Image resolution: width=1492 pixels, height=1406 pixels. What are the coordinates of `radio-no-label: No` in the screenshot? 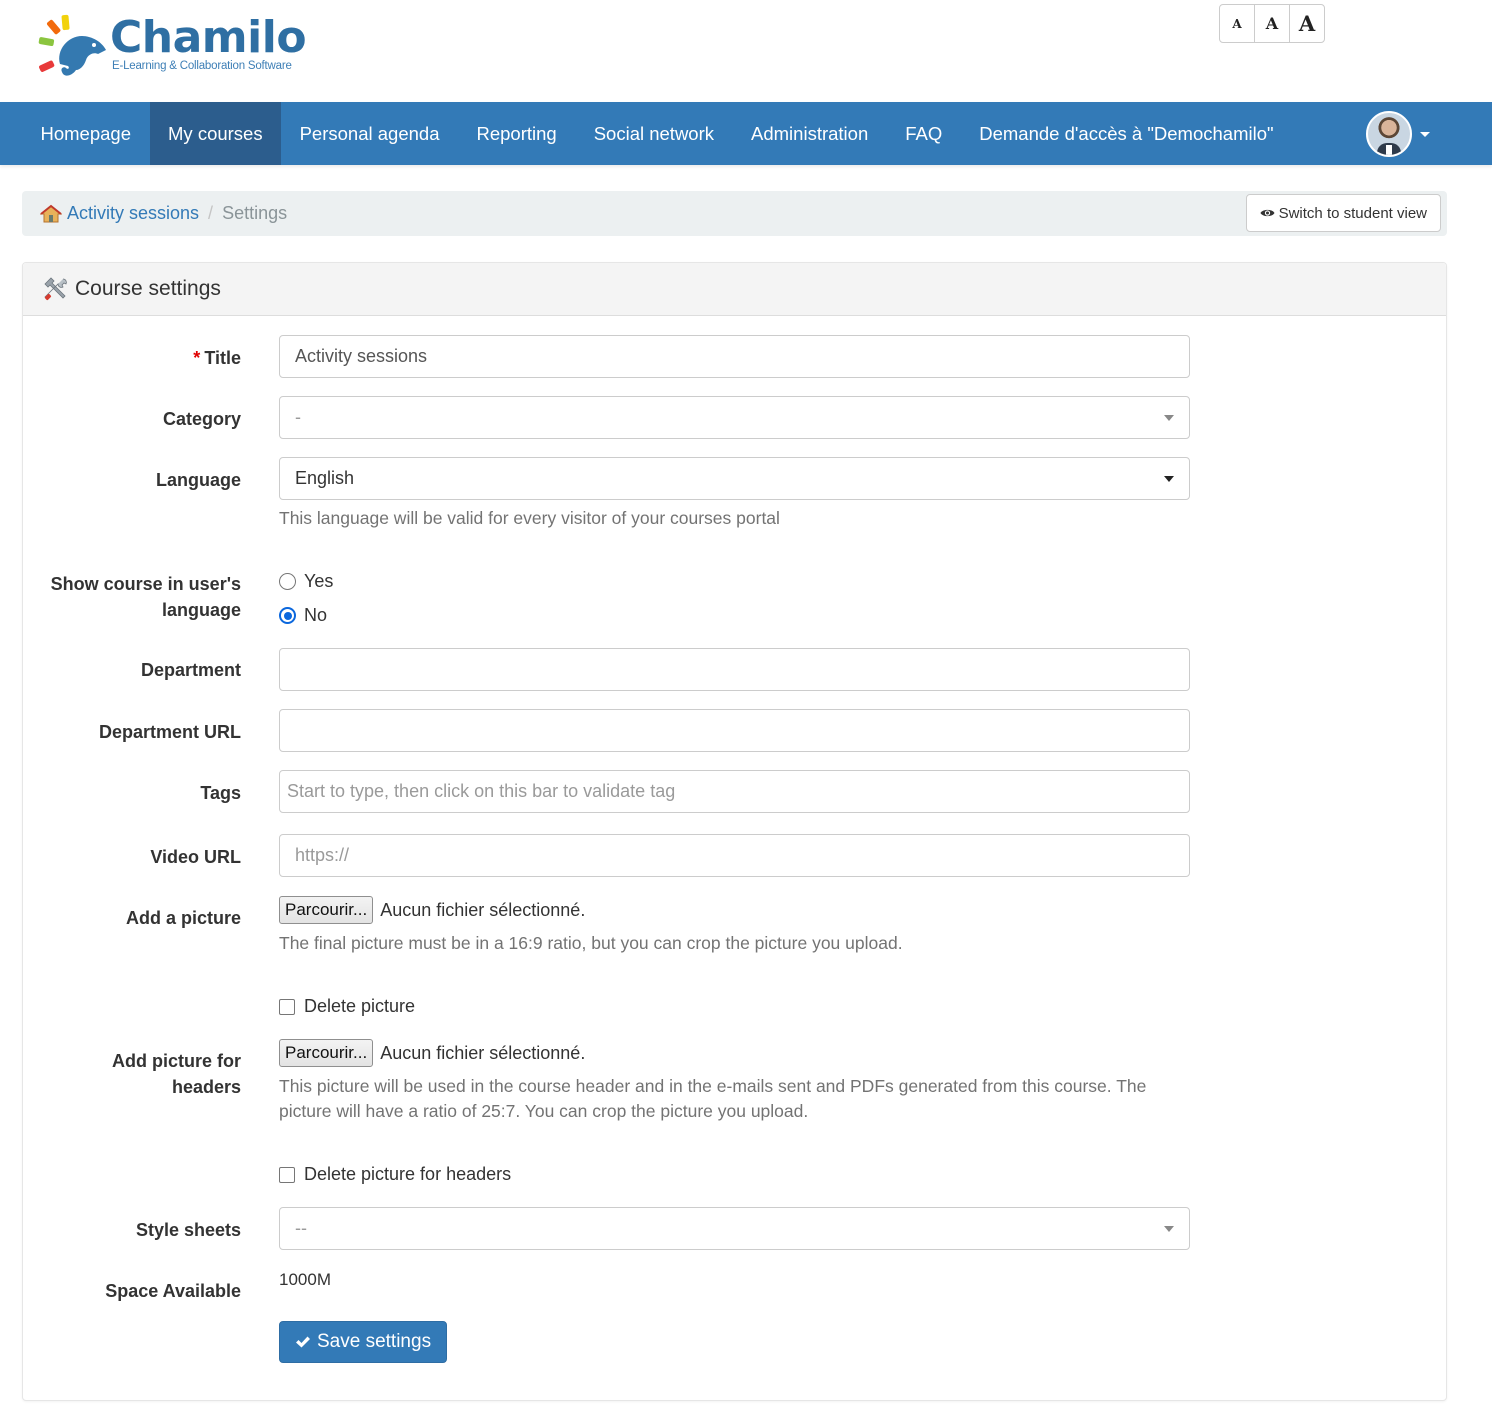 It's located at (316, 615).